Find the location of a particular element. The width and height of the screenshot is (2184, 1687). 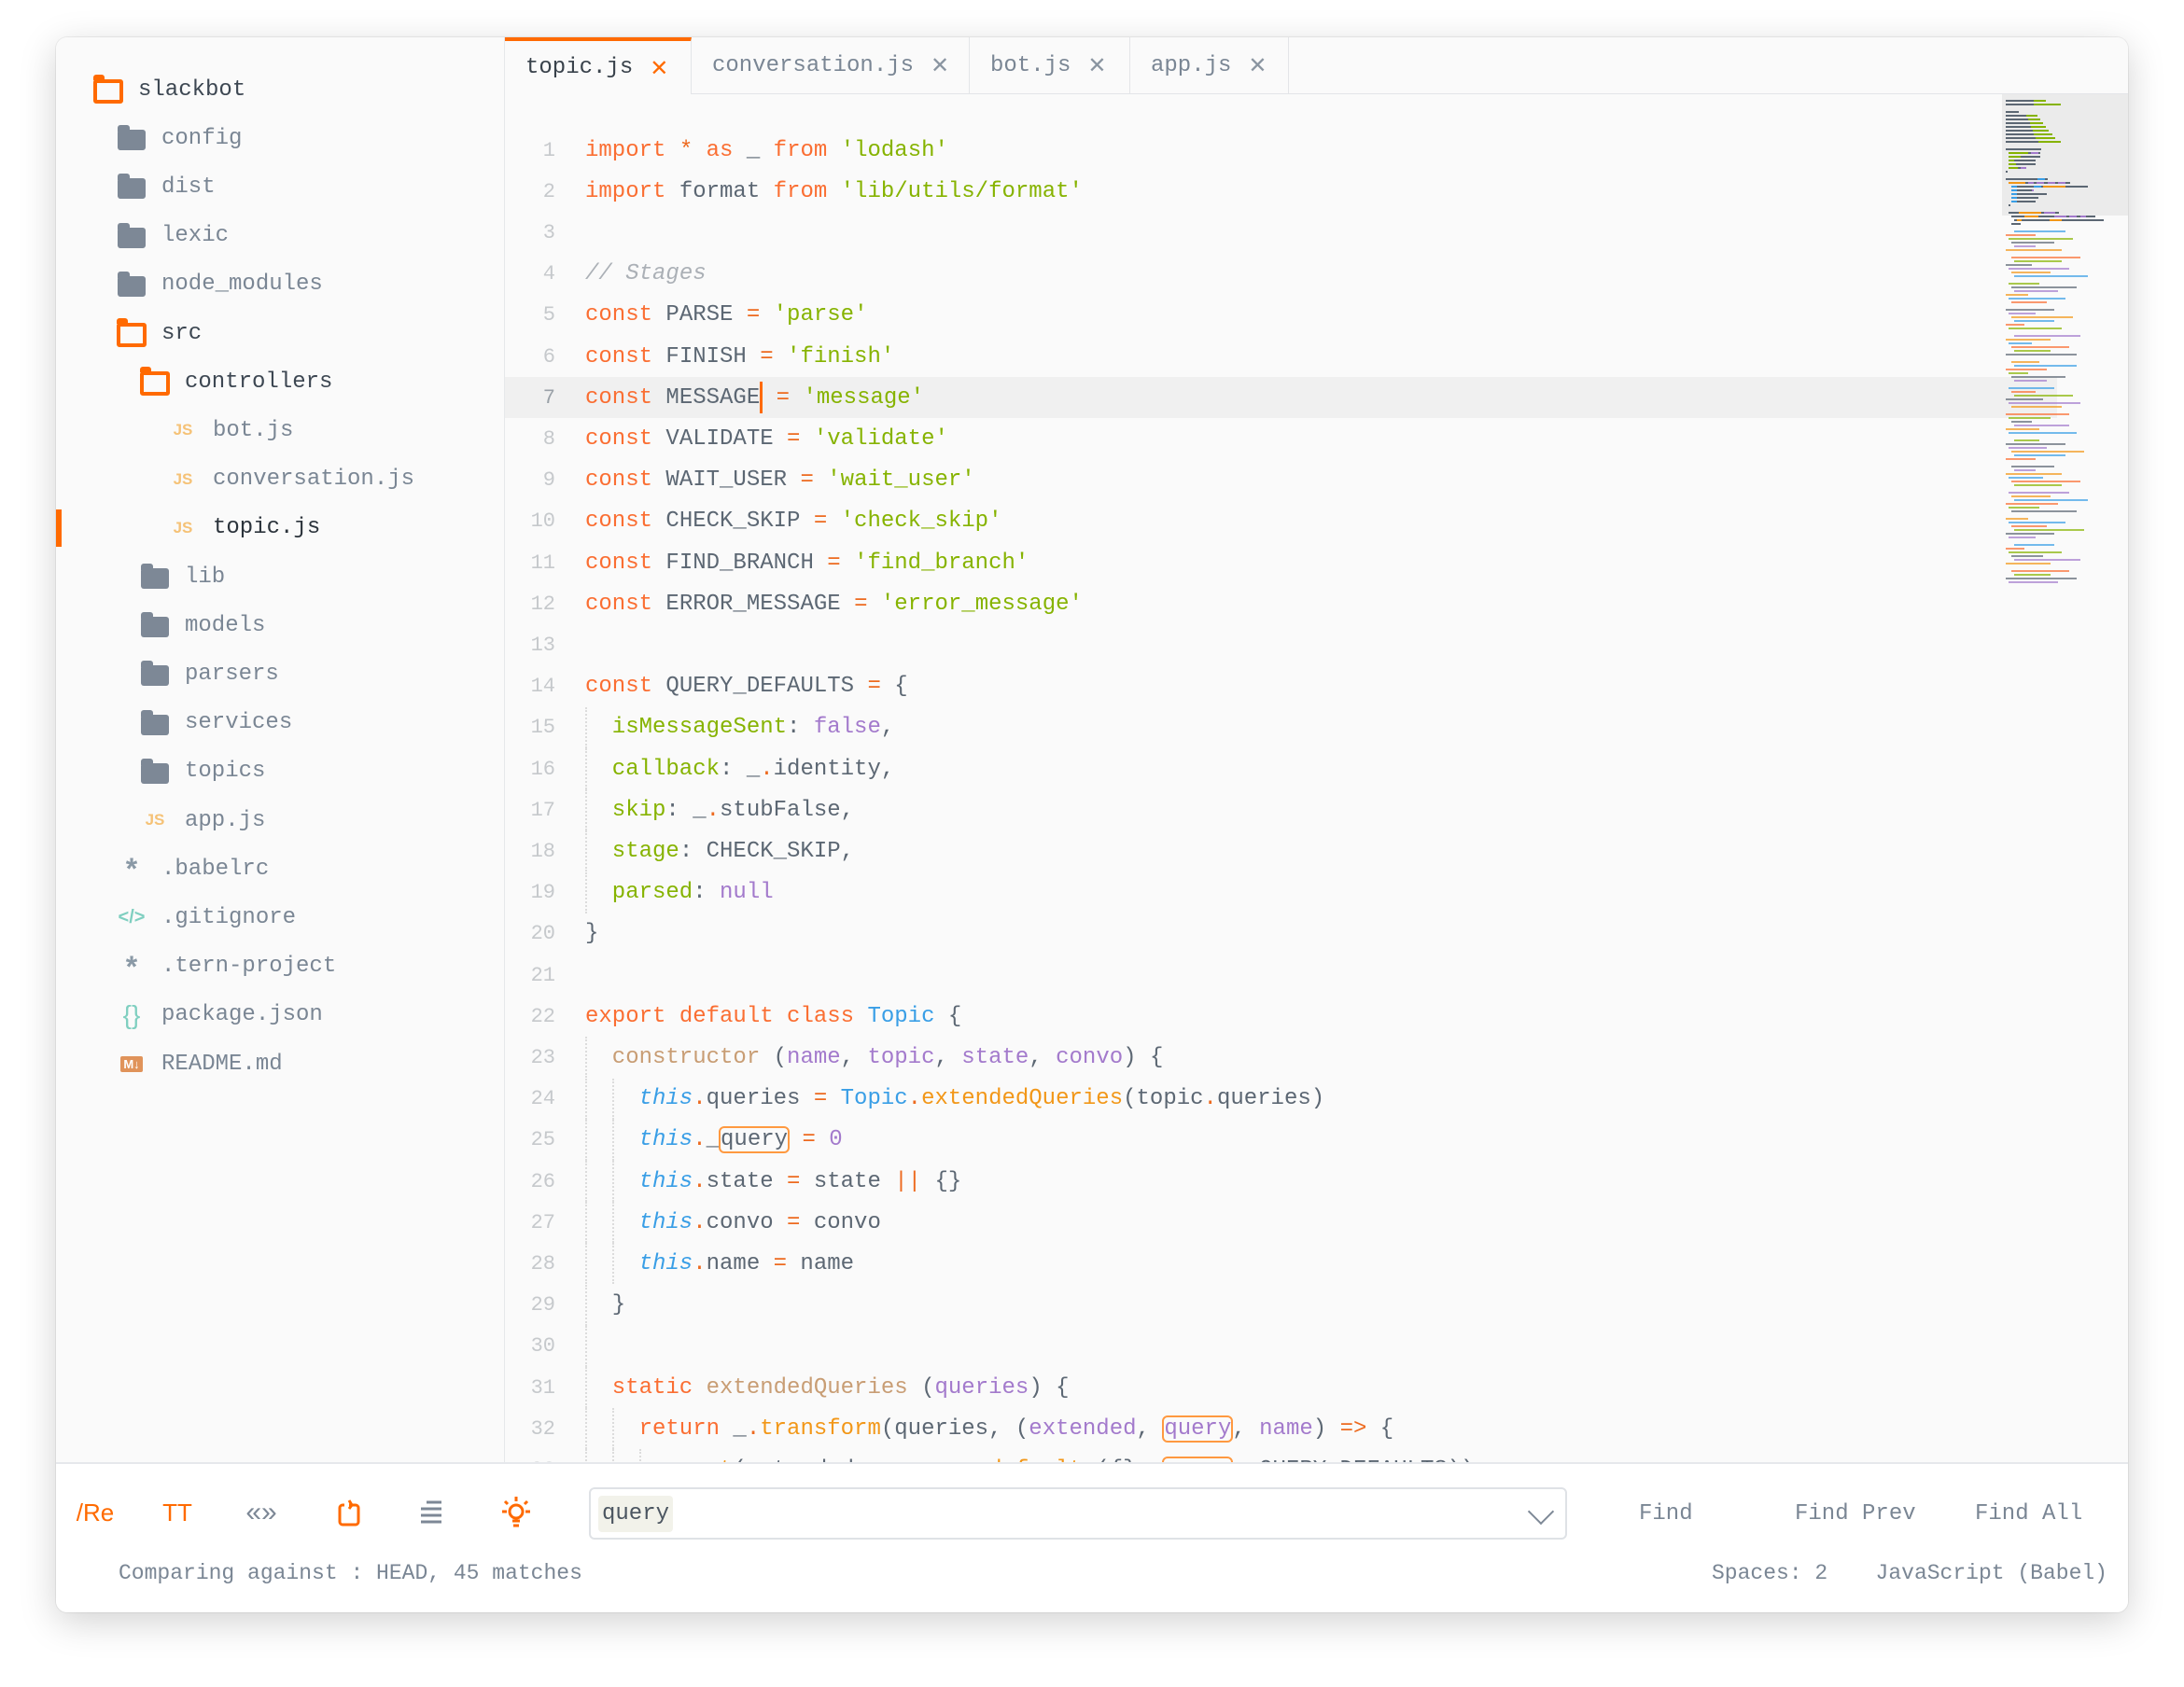

code-line: 6 const FINISH = 'finish' is located at coordinates (1251, 356).